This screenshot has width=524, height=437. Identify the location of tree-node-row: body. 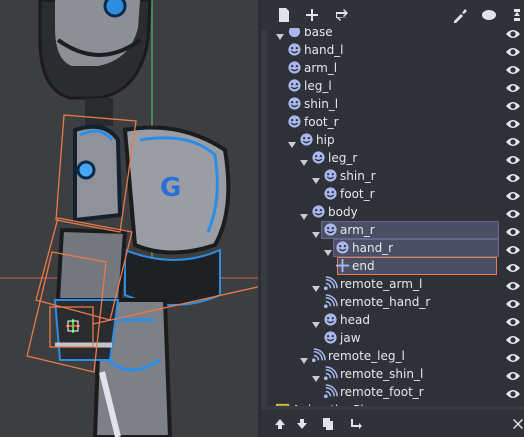
(395, 212).